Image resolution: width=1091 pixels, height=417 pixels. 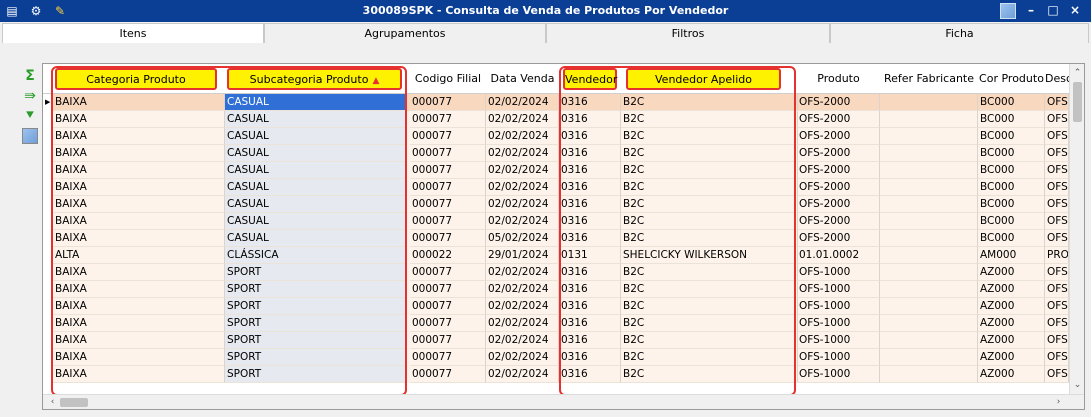 I want to click on column-header-subcategoria: Subcategoria Produto ▲, so click(x=314, y=79).